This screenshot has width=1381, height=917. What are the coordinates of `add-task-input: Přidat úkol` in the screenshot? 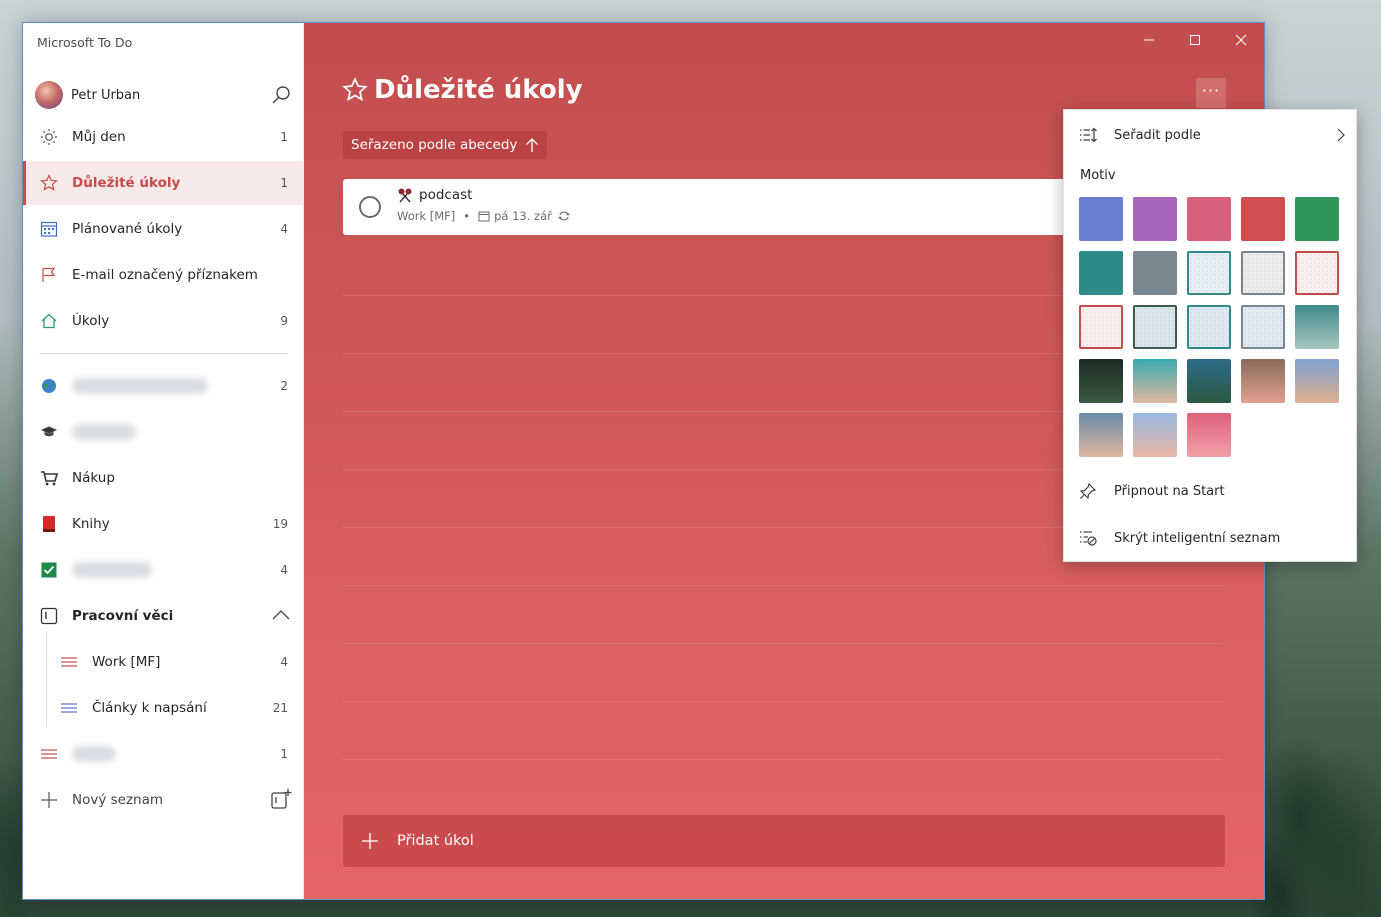 It's located at (784, 841).